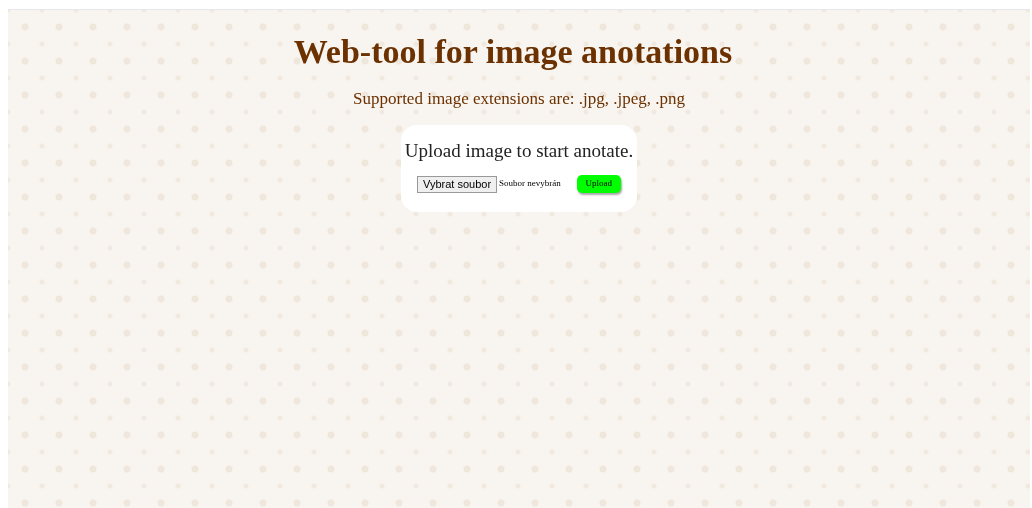  I want to click on card-heading: Upload image to start anotate., so click(519, 151).